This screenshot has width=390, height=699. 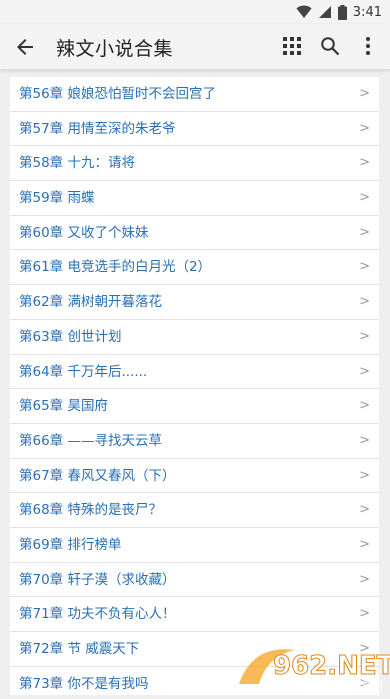 What do you see at coordinates (195, 47) in the screenshot?
I see `app-bar: 辣文小说合集` at bounding box center [195, 47].